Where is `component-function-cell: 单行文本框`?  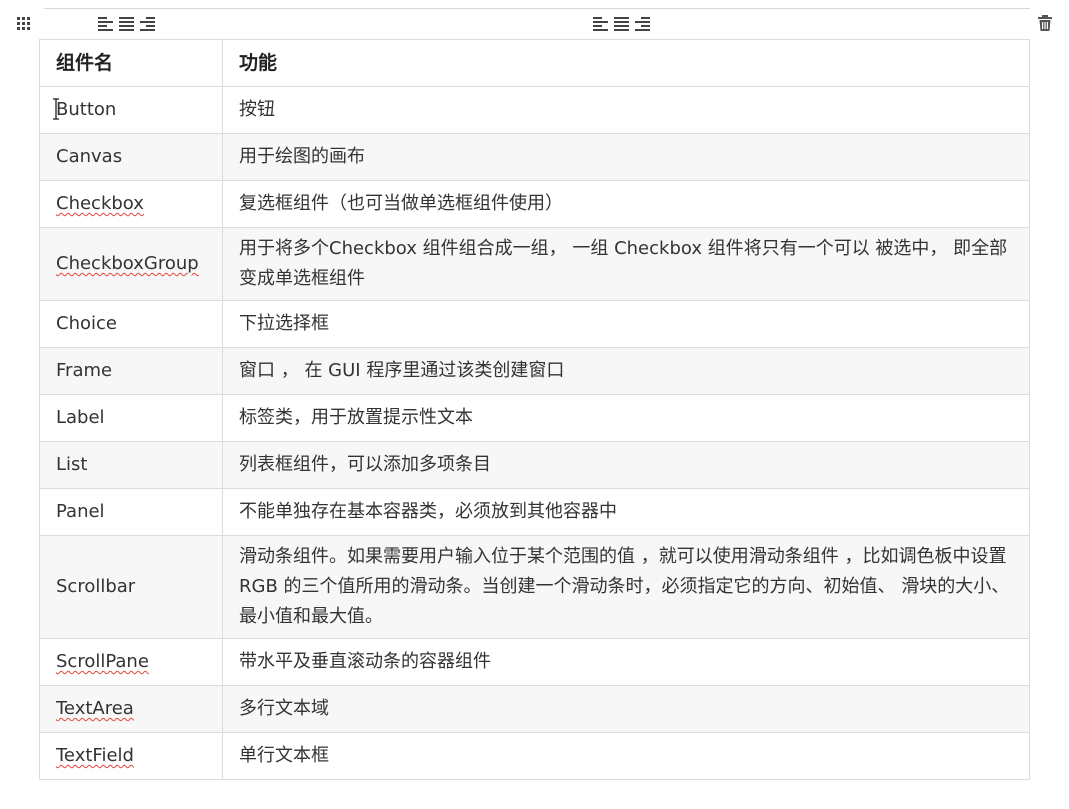
component-function-cell: 单行文本框 is located at coordinates (626, 756).